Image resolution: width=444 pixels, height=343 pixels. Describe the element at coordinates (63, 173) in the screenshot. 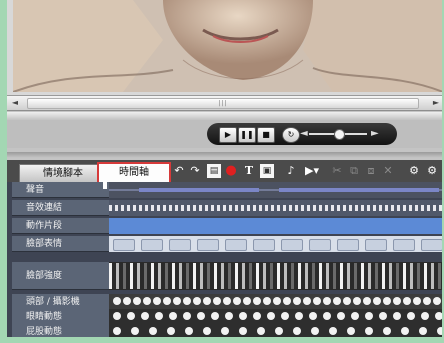

I see `tab-script: 情境腳本` at that location.